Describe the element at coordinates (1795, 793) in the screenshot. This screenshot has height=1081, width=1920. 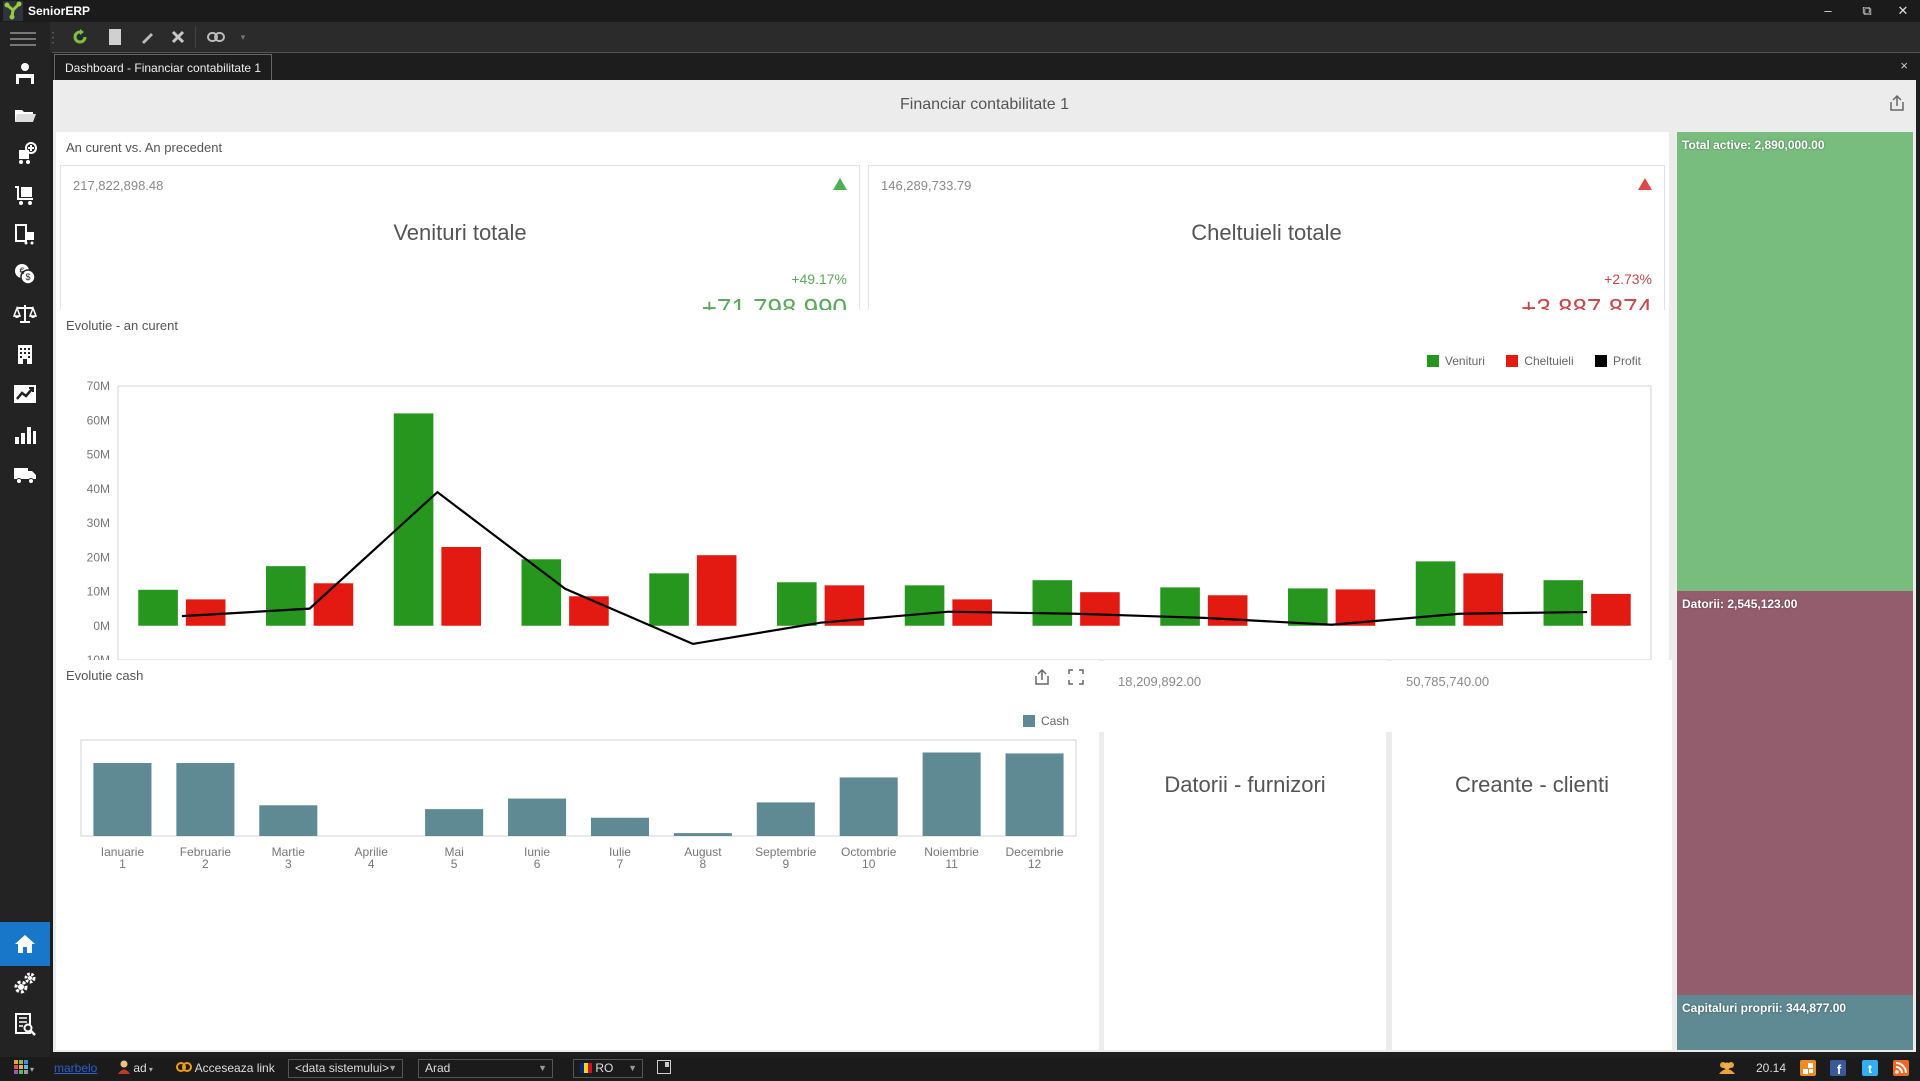
I see `treemap-datorii: Datorii: 2,545,123.00` at that location.